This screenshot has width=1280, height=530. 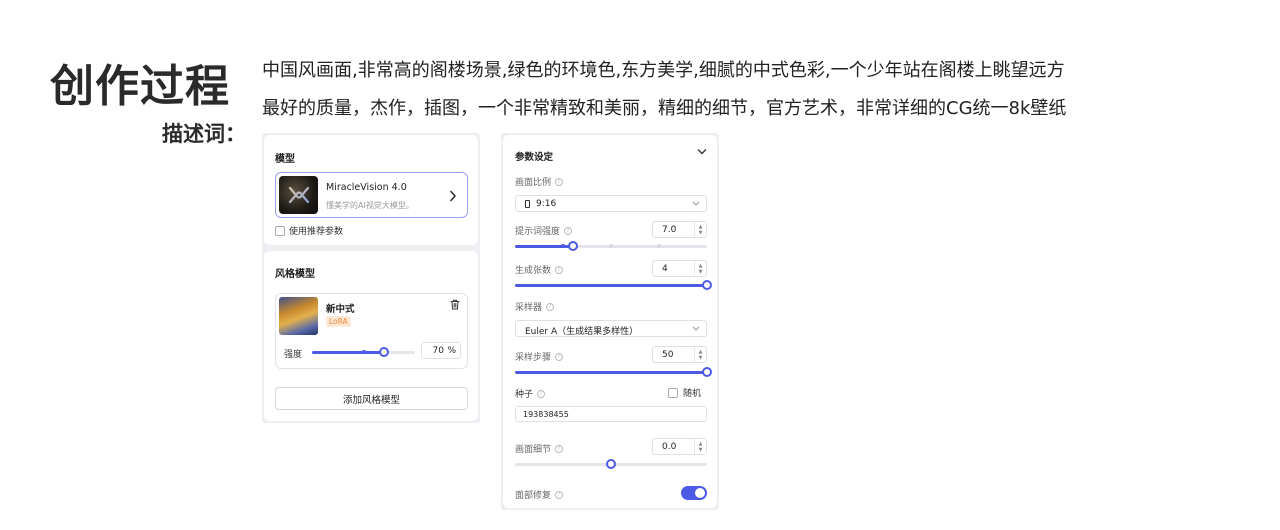 What do you see at coordinates (533, 496) in the screenshot?
I see `face-fix-label: 面部修复` at bounding box center [533, 496].